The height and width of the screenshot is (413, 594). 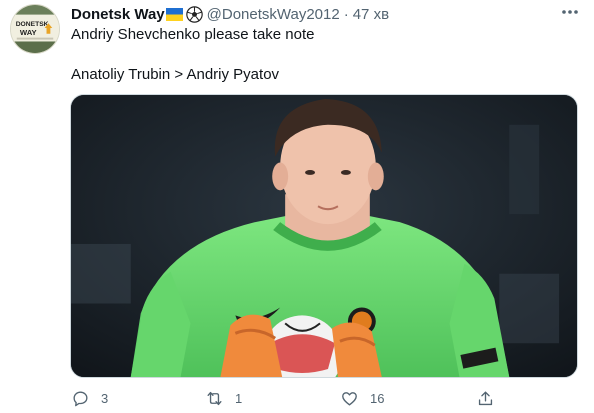 What do you see at coordinates (175, 74) in the screenshot?
I see `tweet-text-line-3: Anatoliy Trubin > Andriy Pyatov` at bounding box center [175, 74].